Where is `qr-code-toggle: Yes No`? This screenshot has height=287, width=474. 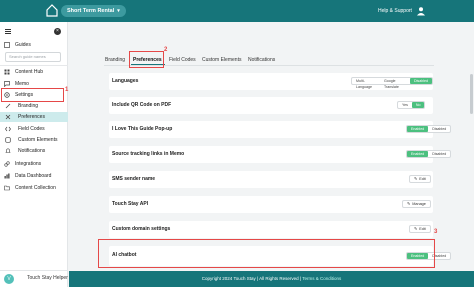 qr-code-toggle: Yes No is located at coordinates (411, 105).